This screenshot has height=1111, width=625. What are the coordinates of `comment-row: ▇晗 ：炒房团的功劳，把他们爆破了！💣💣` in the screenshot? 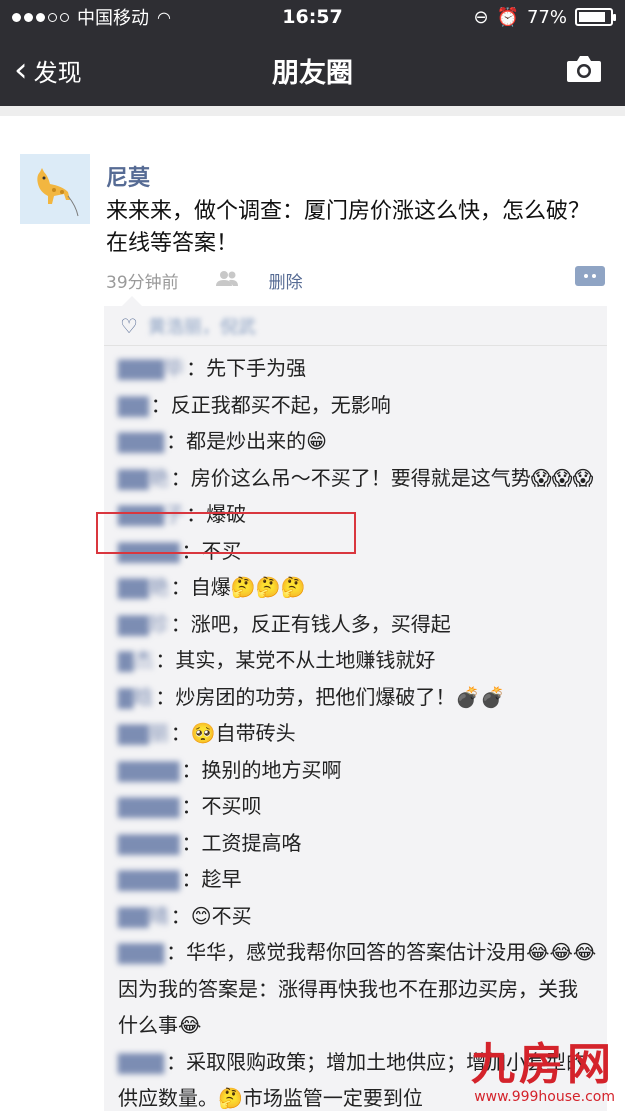 It's located at (355, 697).